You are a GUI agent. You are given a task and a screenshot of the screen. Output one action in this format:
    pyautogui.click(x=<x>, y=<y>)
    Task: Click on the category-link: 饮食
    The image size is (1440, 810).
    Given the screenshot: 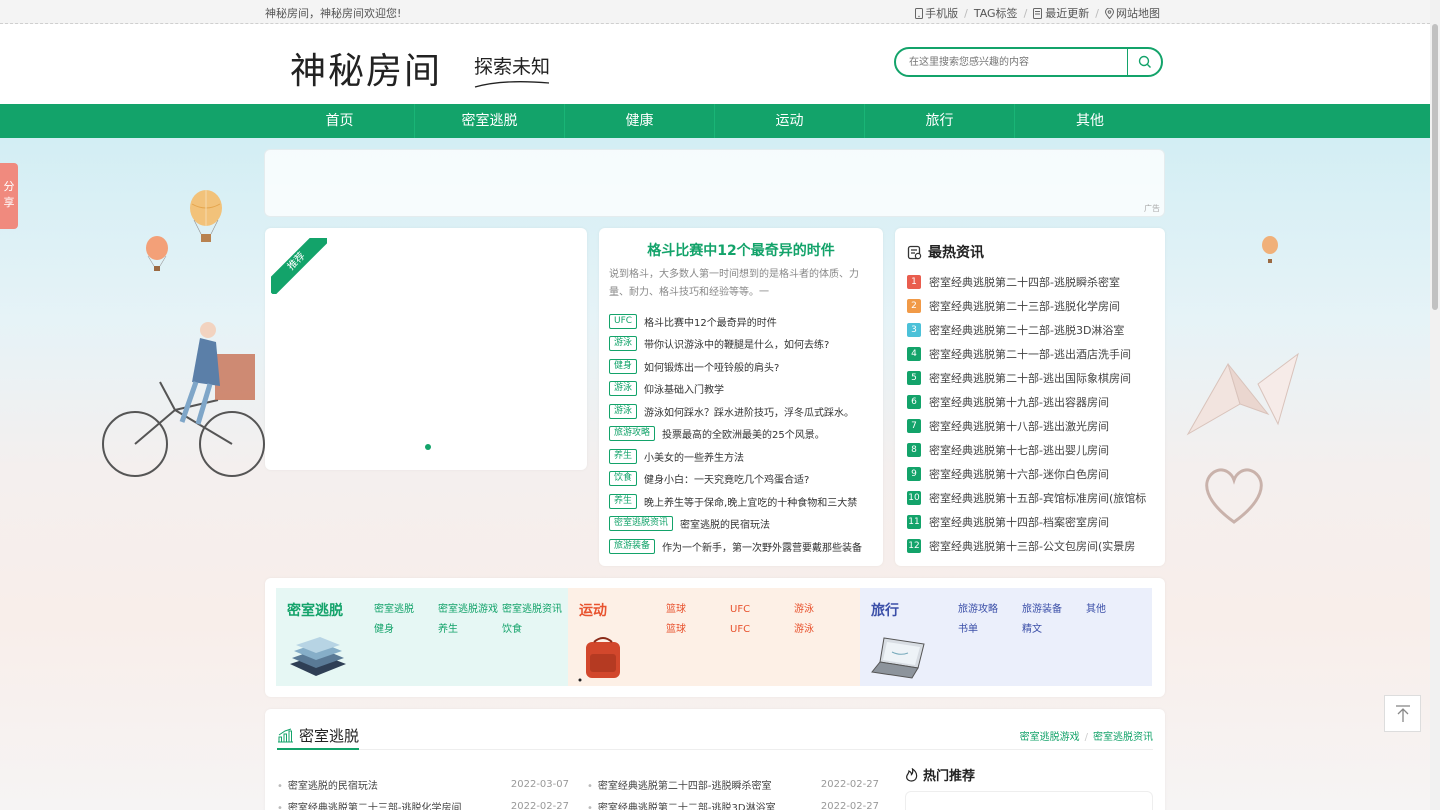 What is the action you would take?
    pyautogui.click(x=524, y=630)
    